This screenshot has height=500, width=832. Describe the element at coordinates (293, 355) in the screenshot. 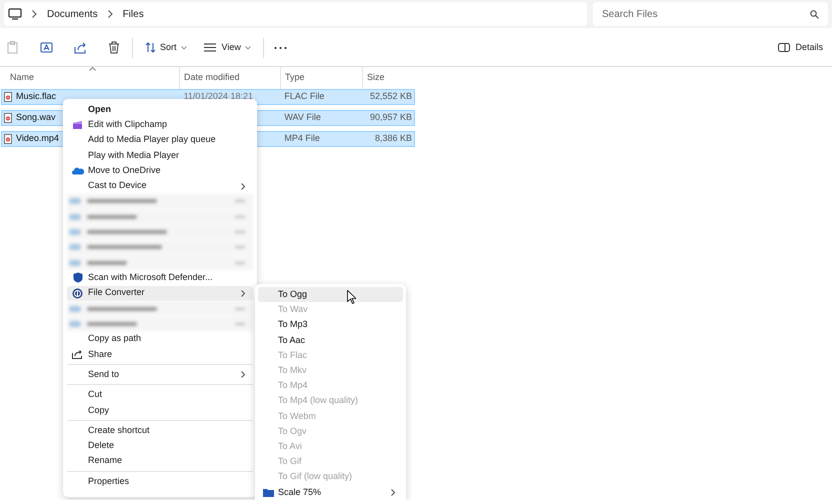

I see `submenu-item-label: To Flac` at that location.